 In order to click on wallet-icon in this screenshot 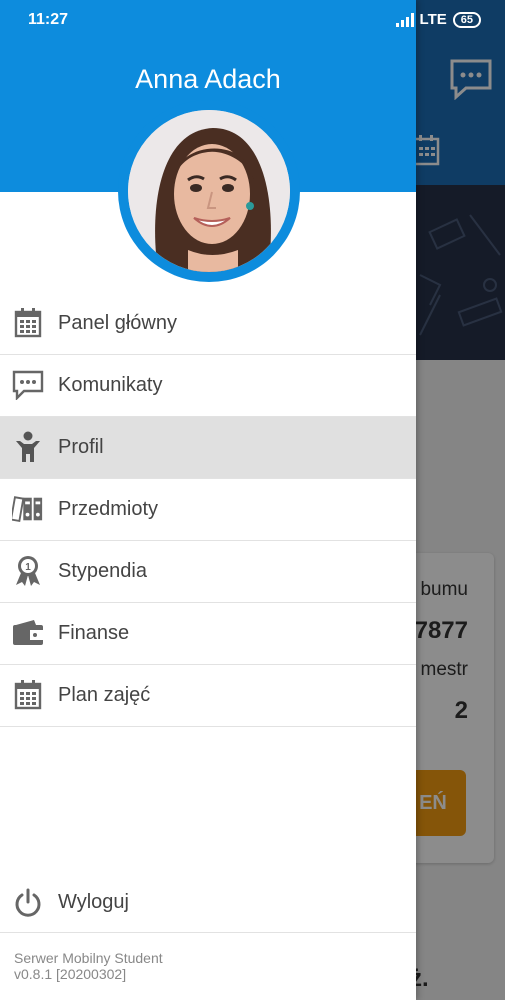, I will do `click(28, 633)`.